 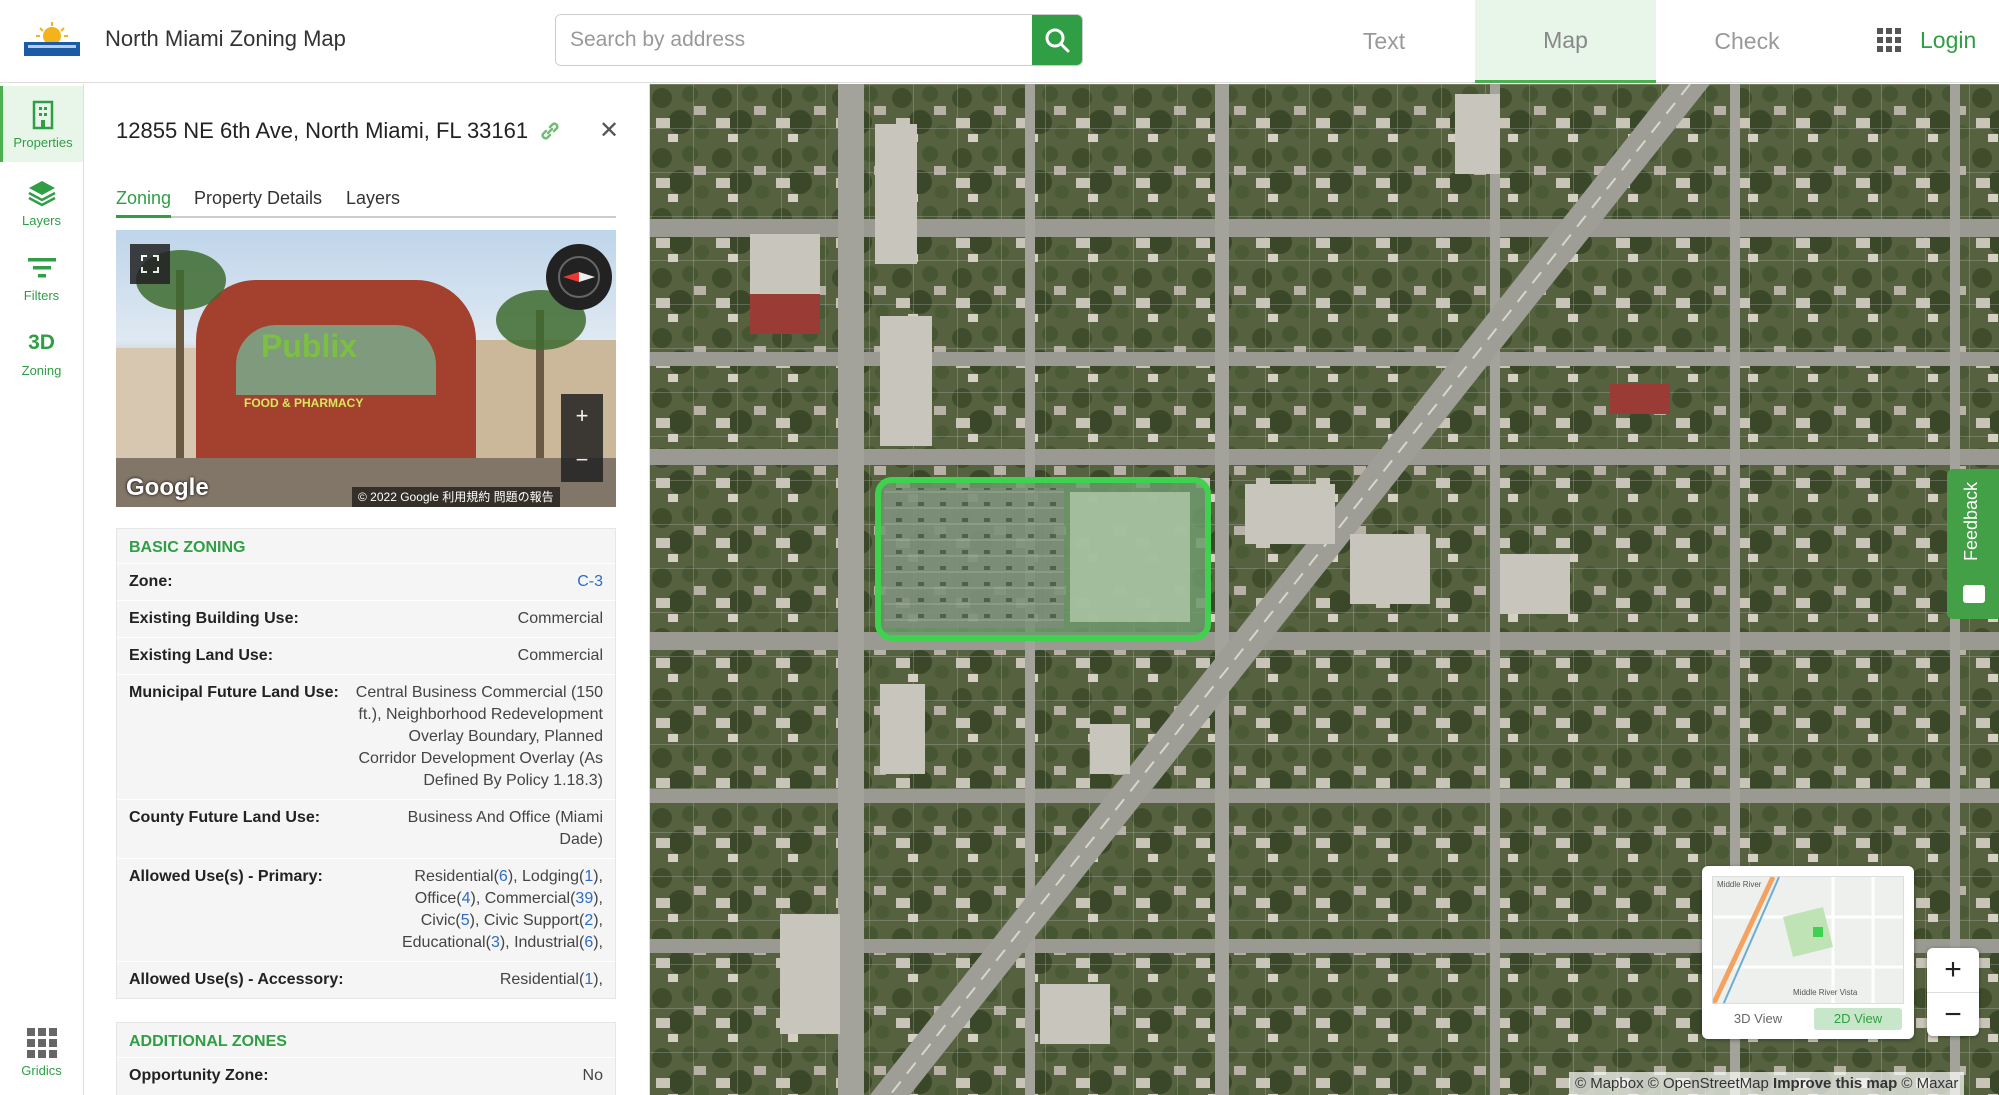 I want to click on 3d-view-button: 3D View, so click(x=1758, y=1019).